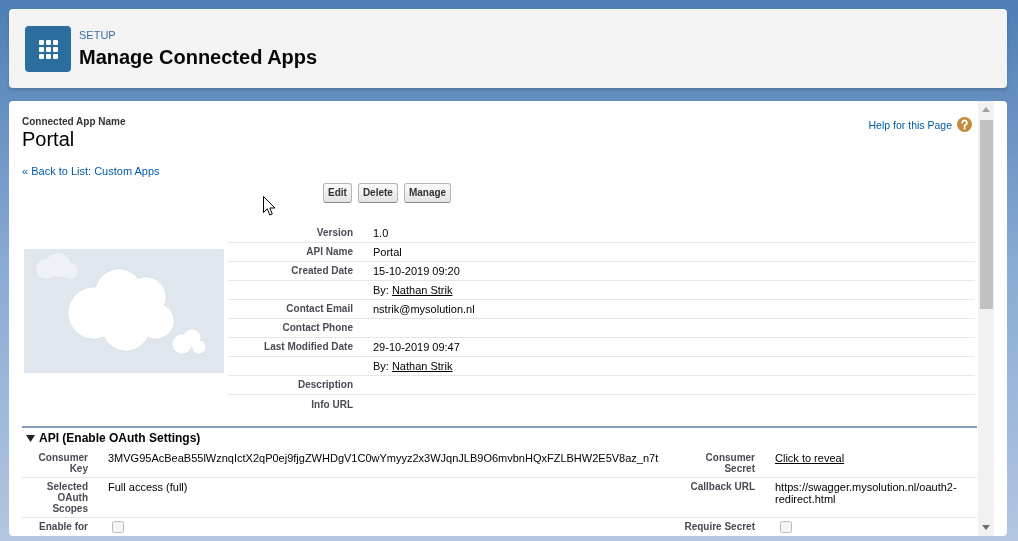 This screenshot has width=1018, height=541. Describe the element at coordinates (337, 193) in the screenshot. I see `action-button: Edit` at that location.